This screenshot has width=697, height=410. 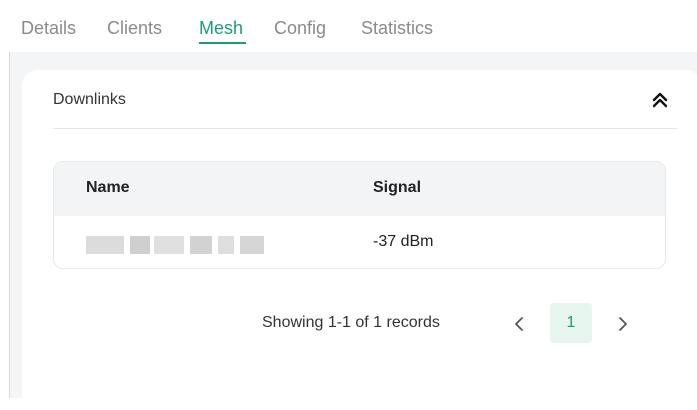 I want to click on tab-statistics: Statistics, so click(x=397, y=28).